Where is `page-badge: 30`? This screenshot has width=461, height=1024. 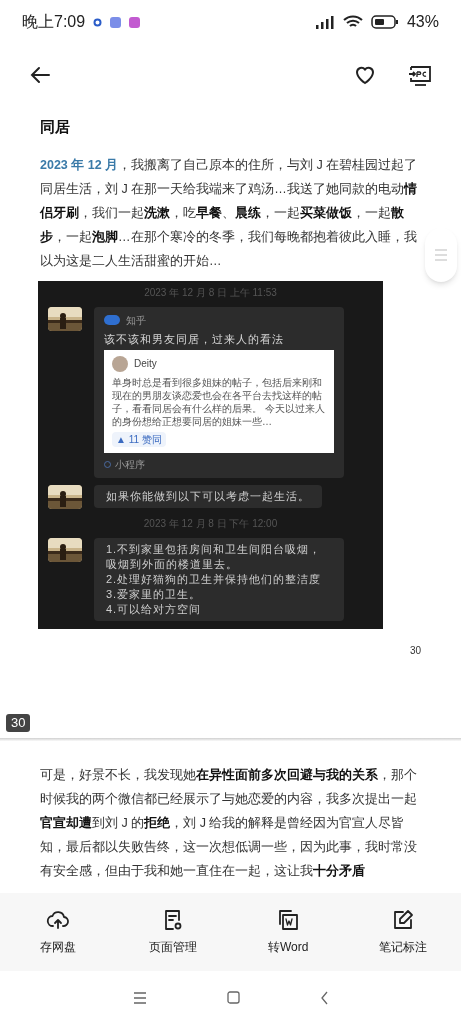 page-badge: 30 is located at coordinates (18, 723).